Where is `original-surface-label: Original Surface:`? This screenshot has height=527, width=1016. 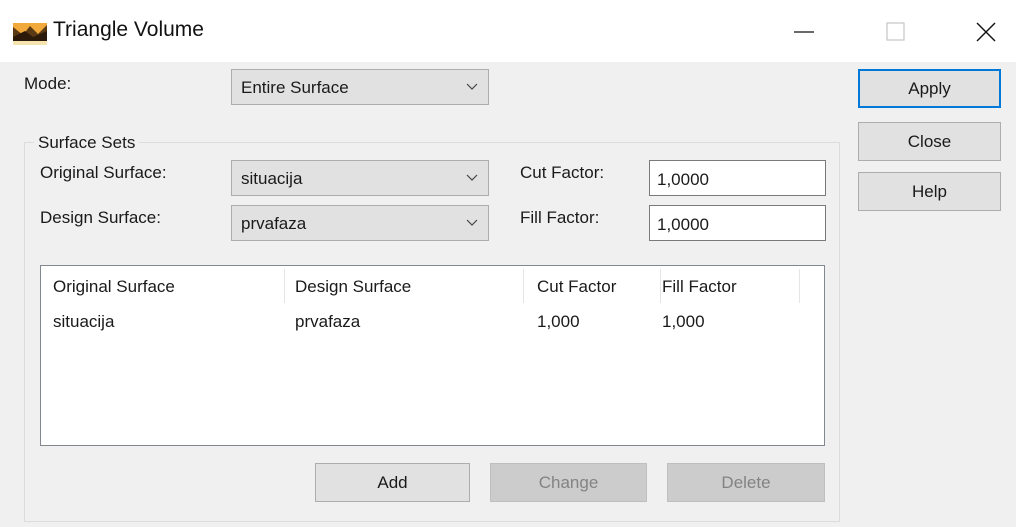 original-surface-label: Original Surface: is located at coordinates (103, 172).